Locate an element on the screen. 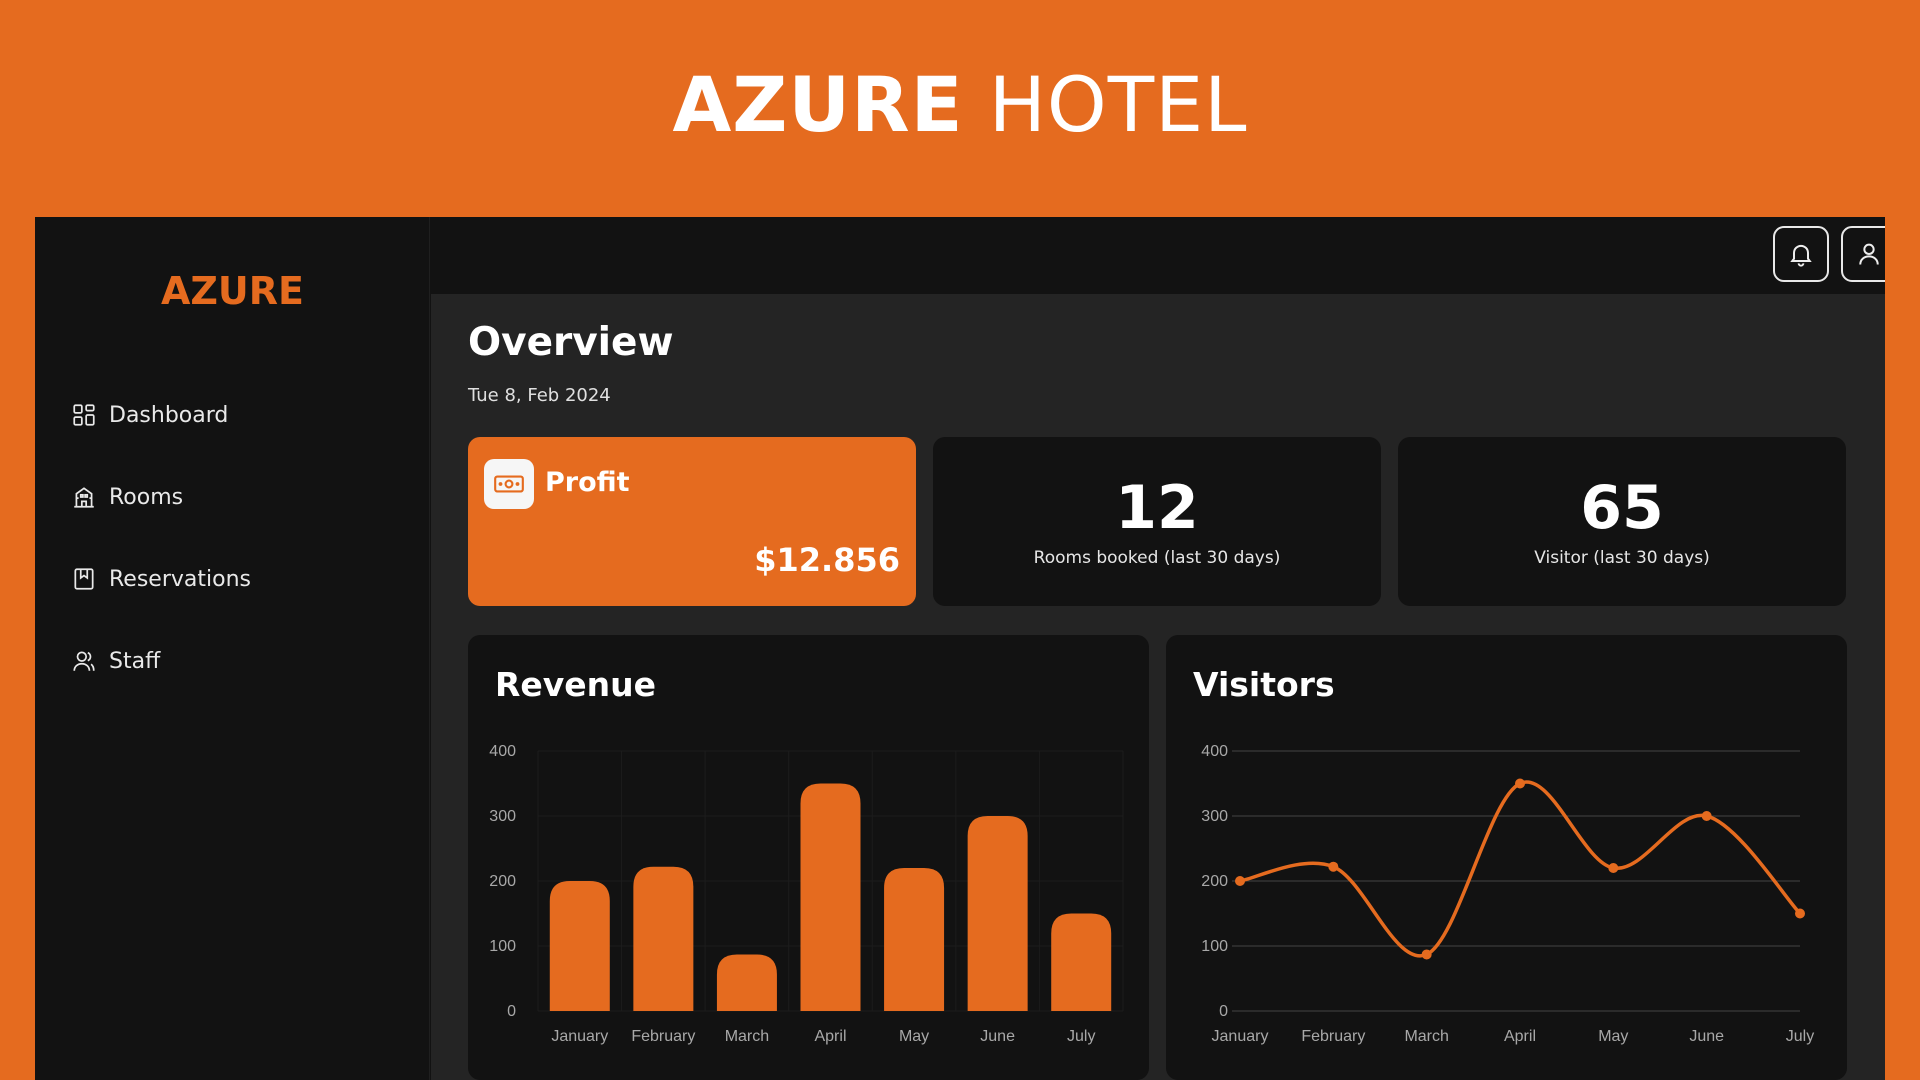 Image resolution: width=1920 pixels, height=1080 pixels. current-date: Tue 8, Feb 2024 is located at coordinates (539, 395).